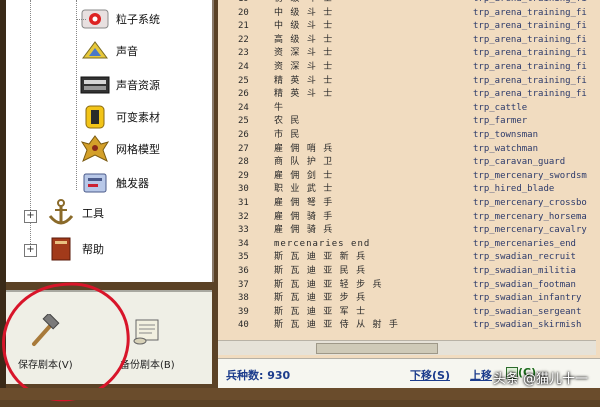  What do you see at coordinates (524, 257) in the screenshot?
I see `row-id: trp_swadian_recruit` at bounding box center [524, 257].